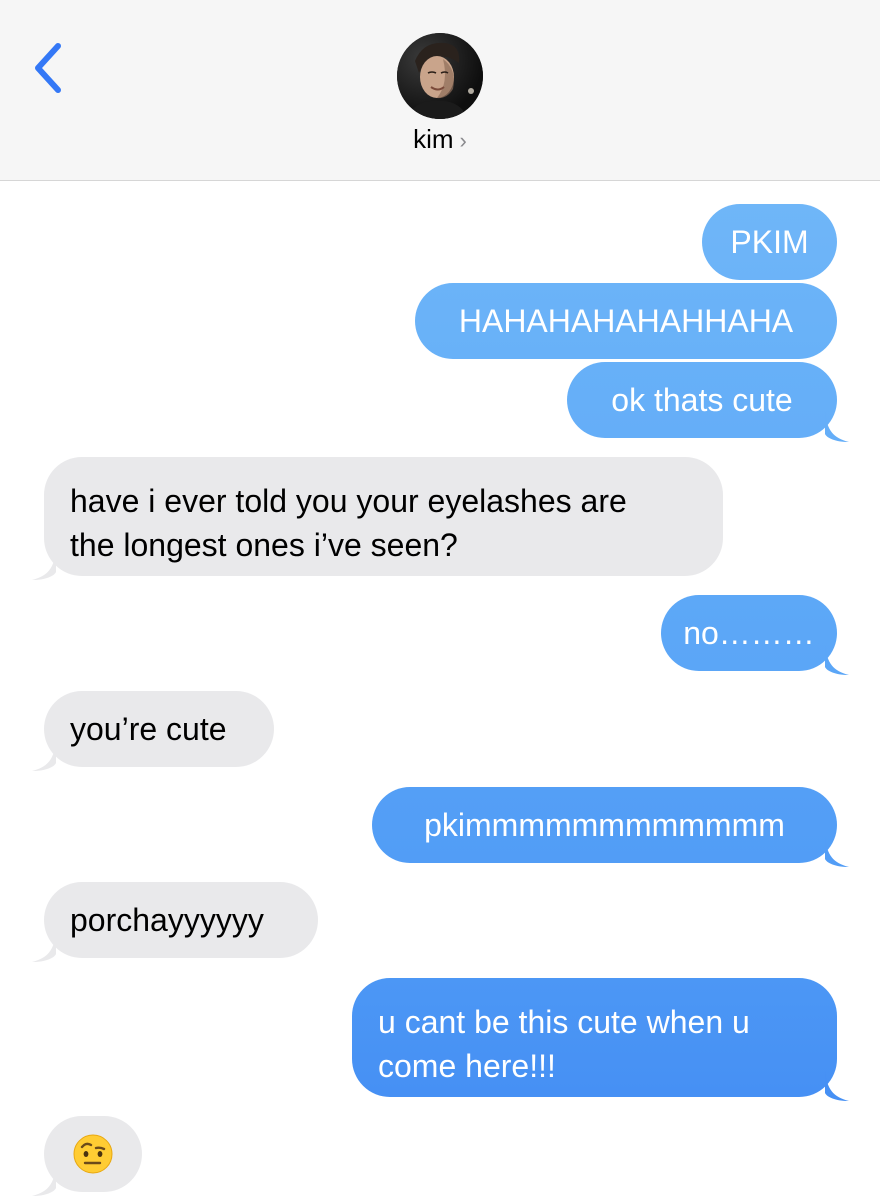 The width and height of the screenshot is (880, 1200). What do you see at coordinates (264, 545) in the screenshot?
I see `message-line: the longest ones i’ve seen?` at bounding box center [264, 545].